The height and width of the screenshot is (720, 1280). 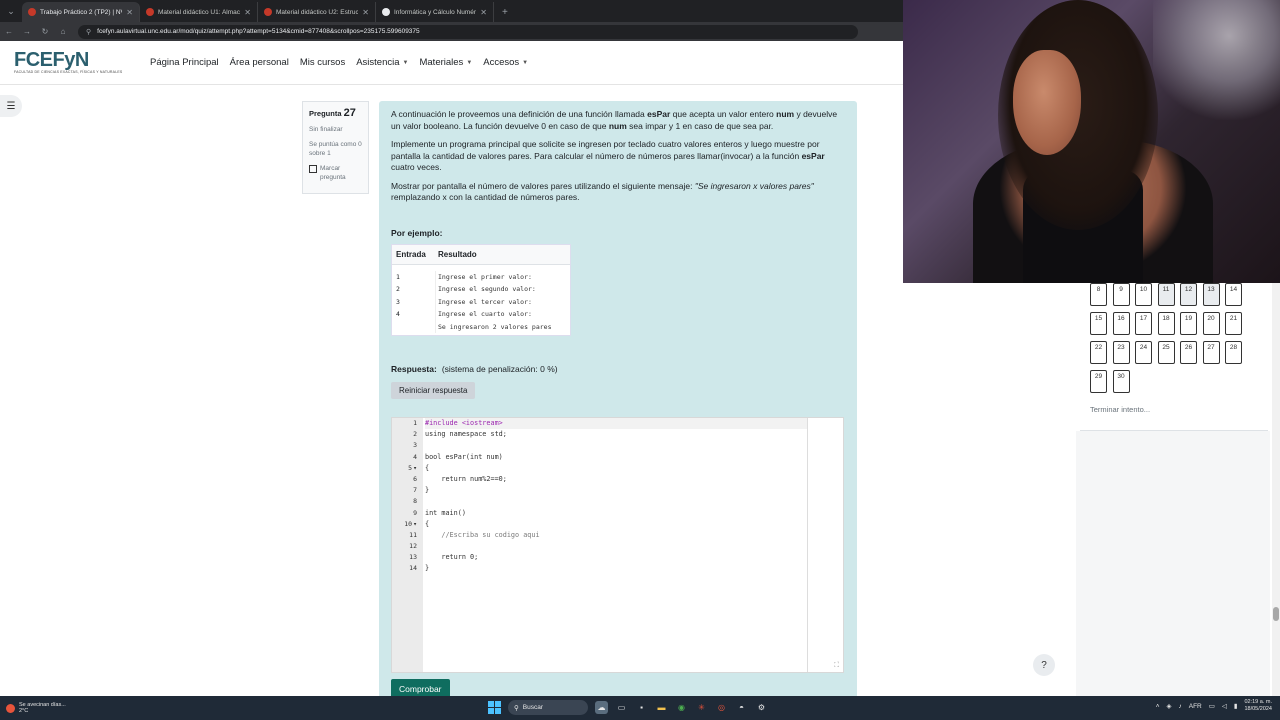 I want to click on weather-widget: Se avecinan días... 2°C, so click(x=36, y=708).